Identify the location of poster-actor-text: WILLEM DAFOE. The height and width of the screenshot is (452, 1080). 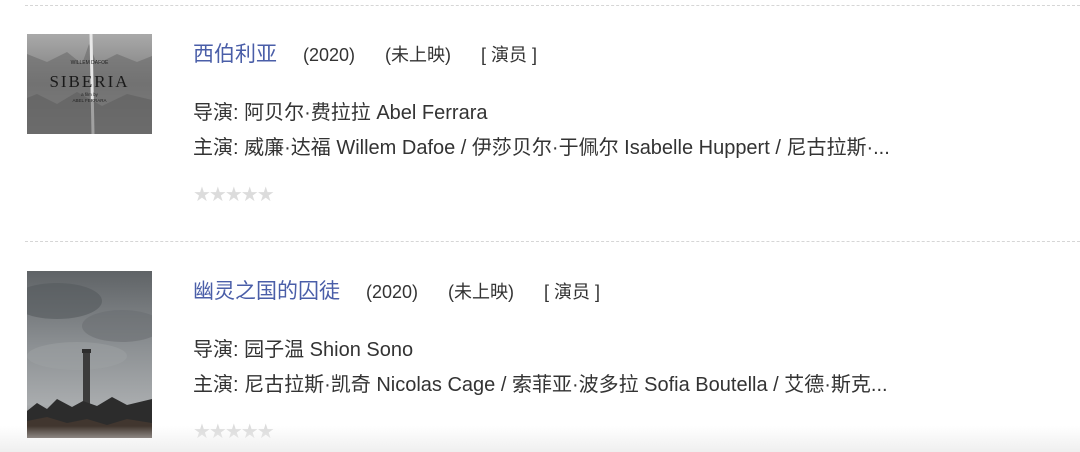
(90, 63).